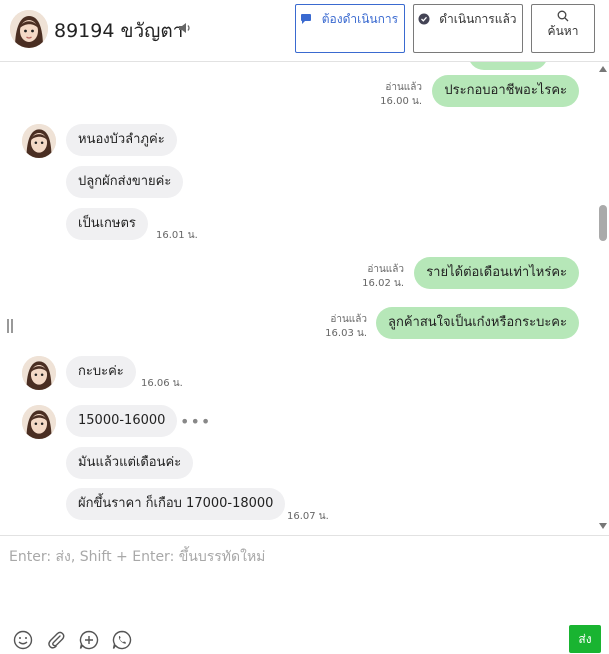 The height and width of the screenshot is (654, 609). I want to click on search-button: ค้นหา, so click(563, 28).